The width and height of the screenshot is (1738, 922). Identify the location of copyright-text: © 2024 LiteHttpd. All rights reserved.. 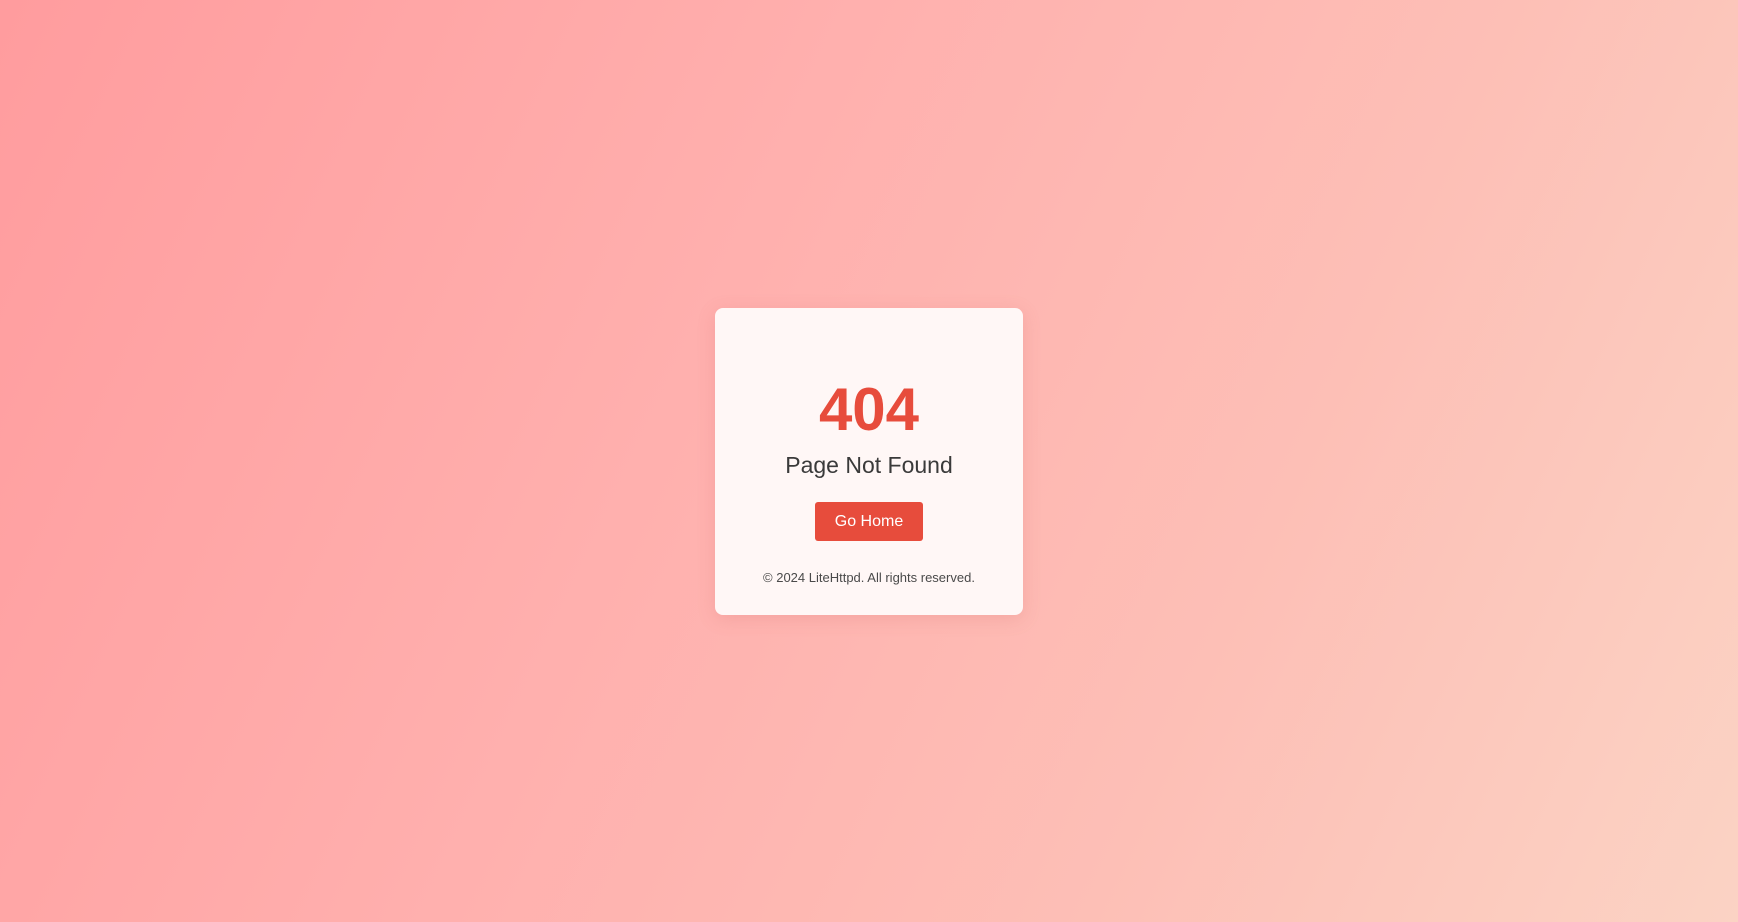
(869, 577).